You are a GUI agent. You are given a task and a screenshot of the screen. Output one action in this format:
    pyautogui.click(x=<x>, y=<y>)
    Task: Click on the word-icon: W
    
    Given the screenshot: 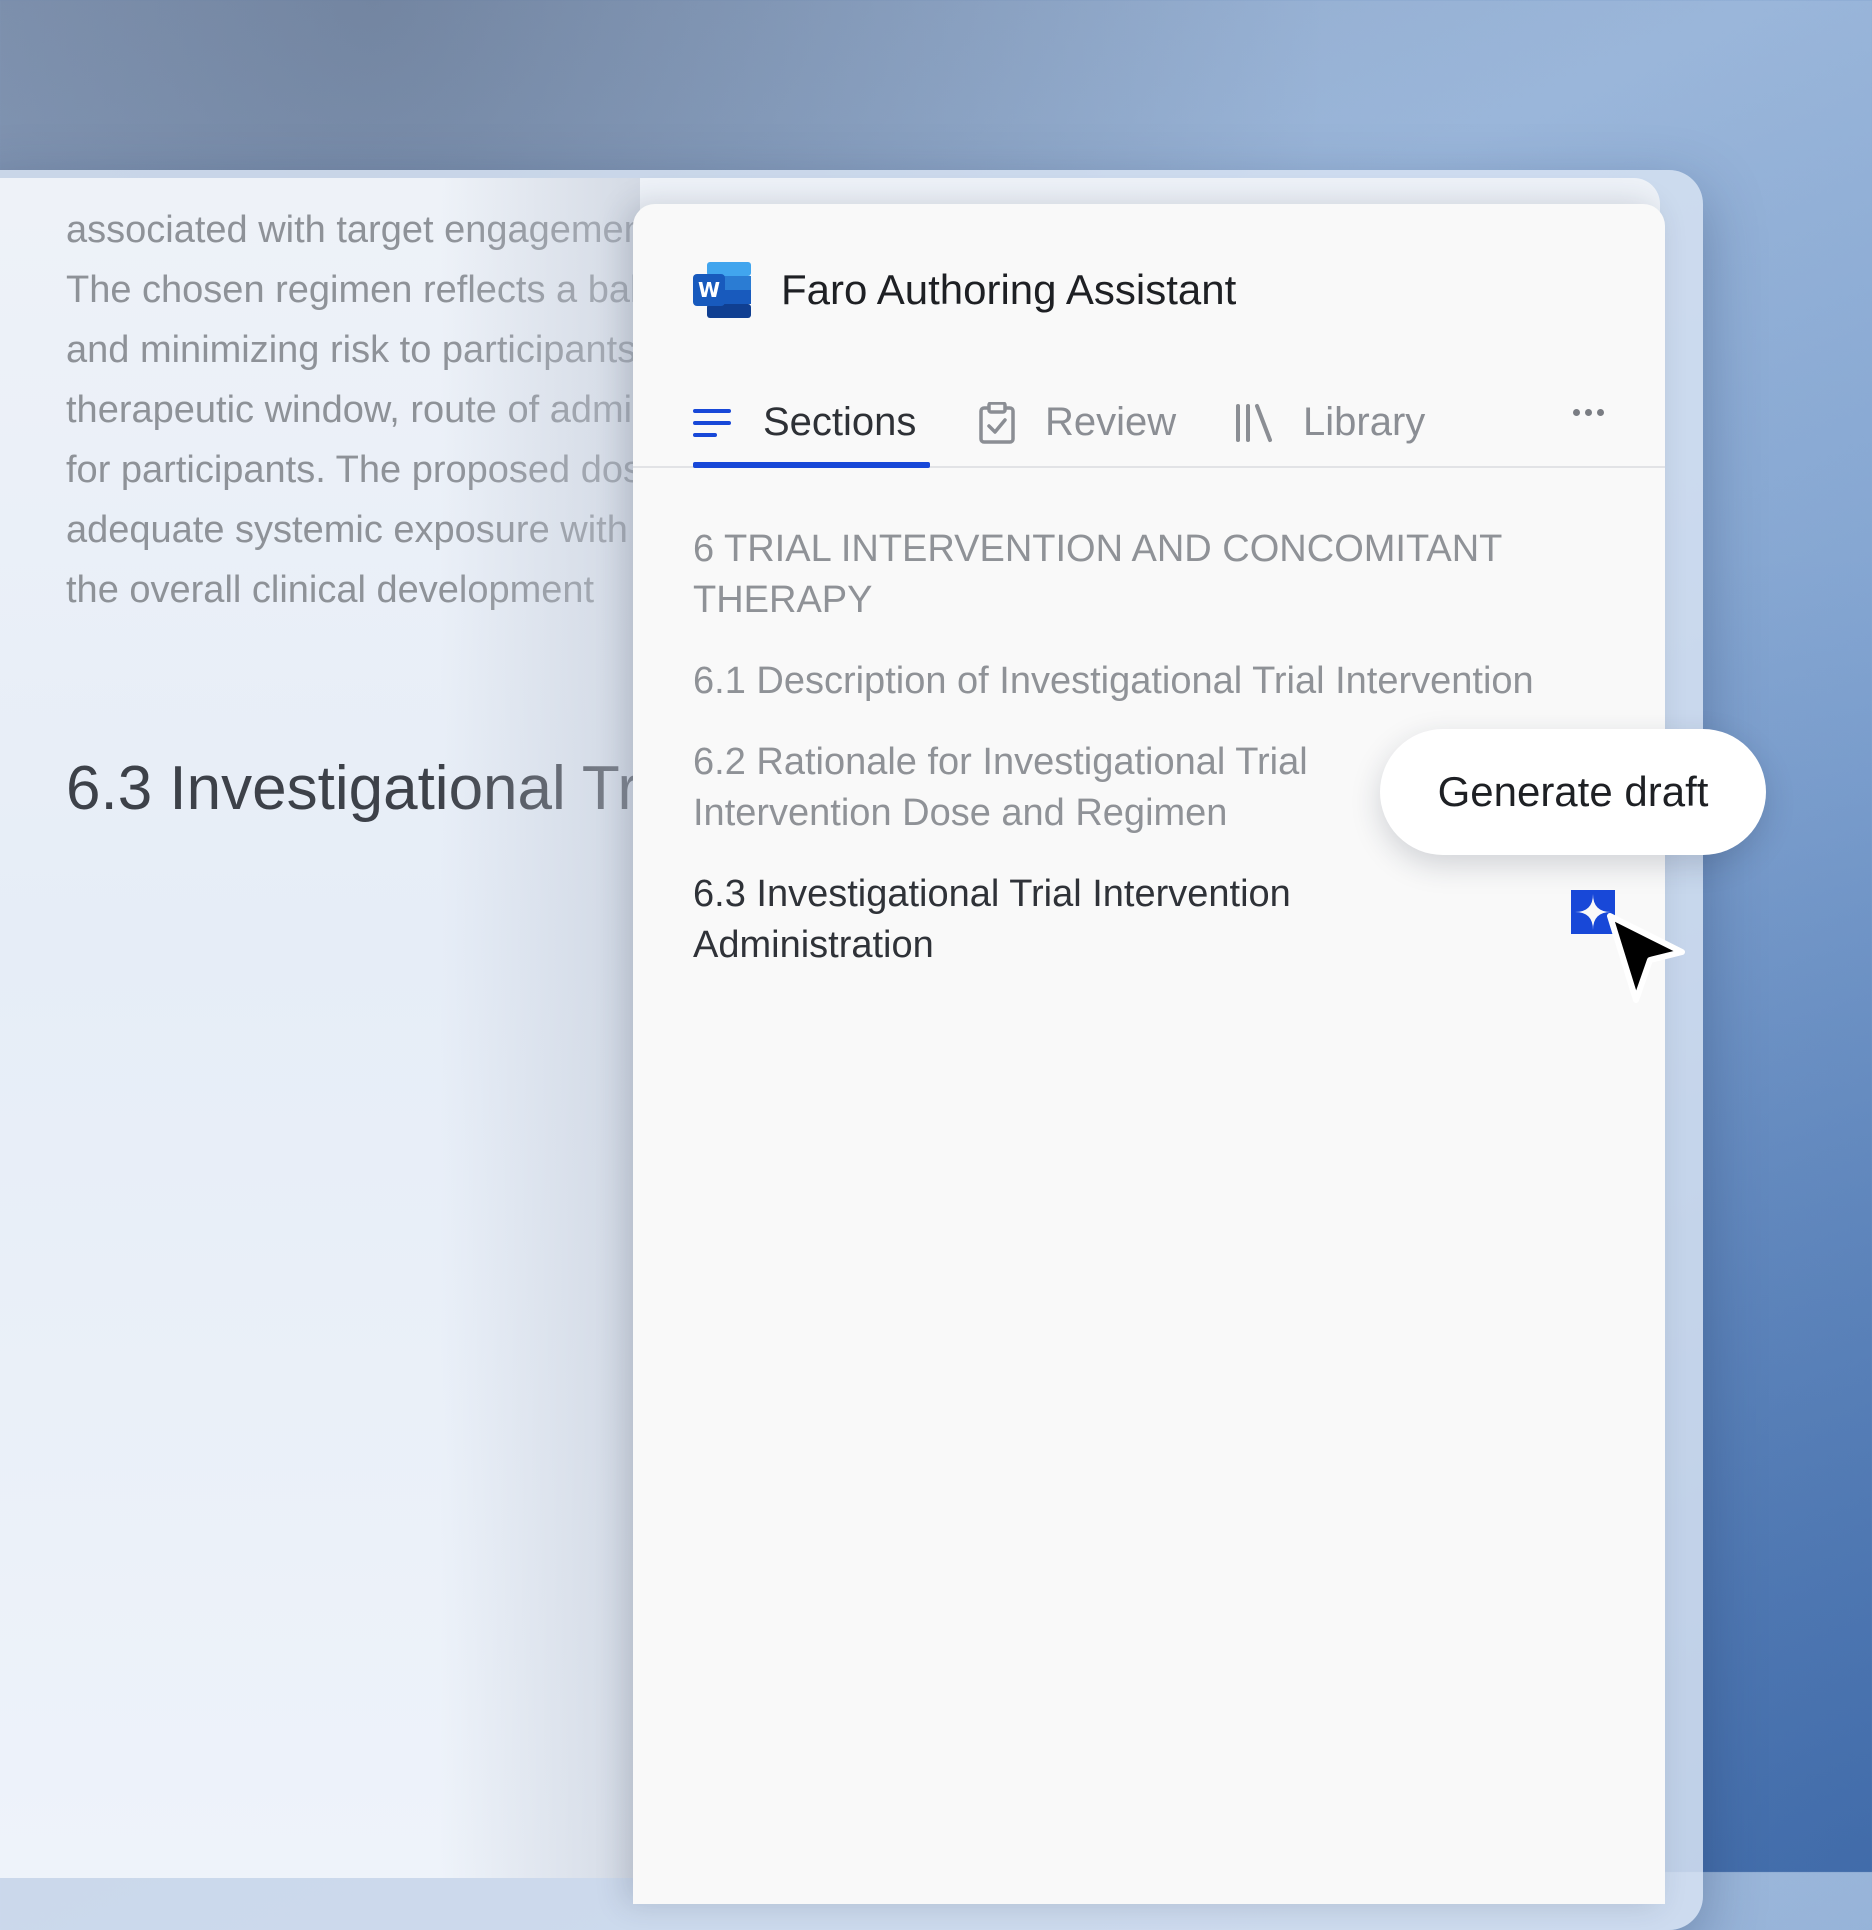 What is the action you would take?
    pyautogui.click(x=722, y=290)
    